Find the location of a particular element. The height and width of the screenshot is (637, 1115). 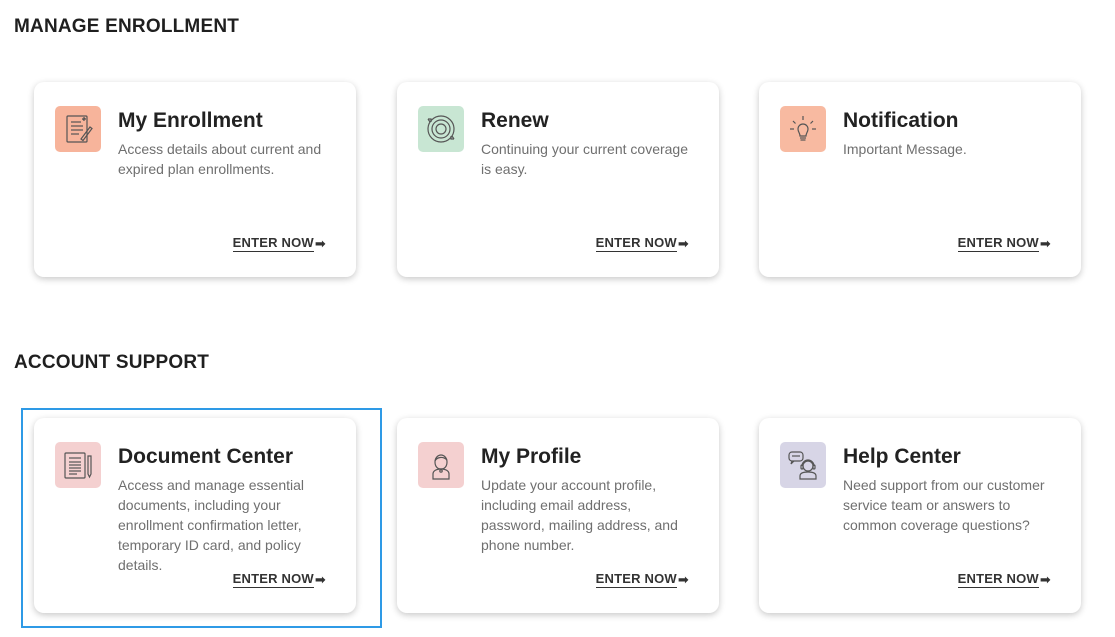

card-description: Important Message. is located at coordinates (905, 149).